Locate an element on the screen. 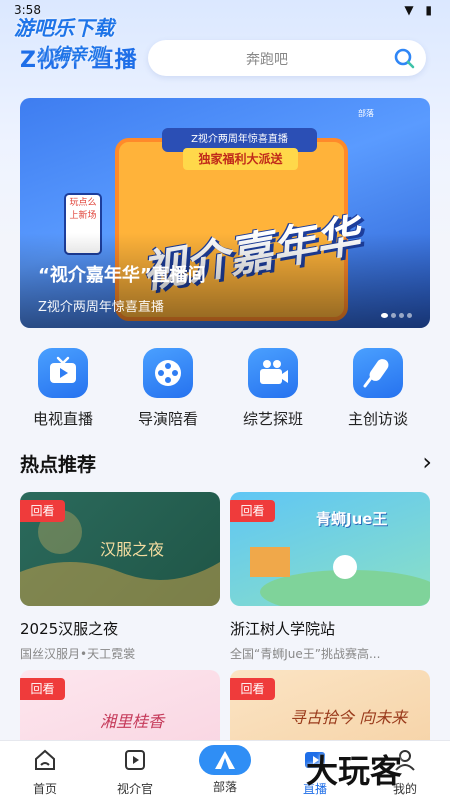 This screenshot has width=450, height=801. status-icons: ▼ ▮ is located at coordinates (420, 10).